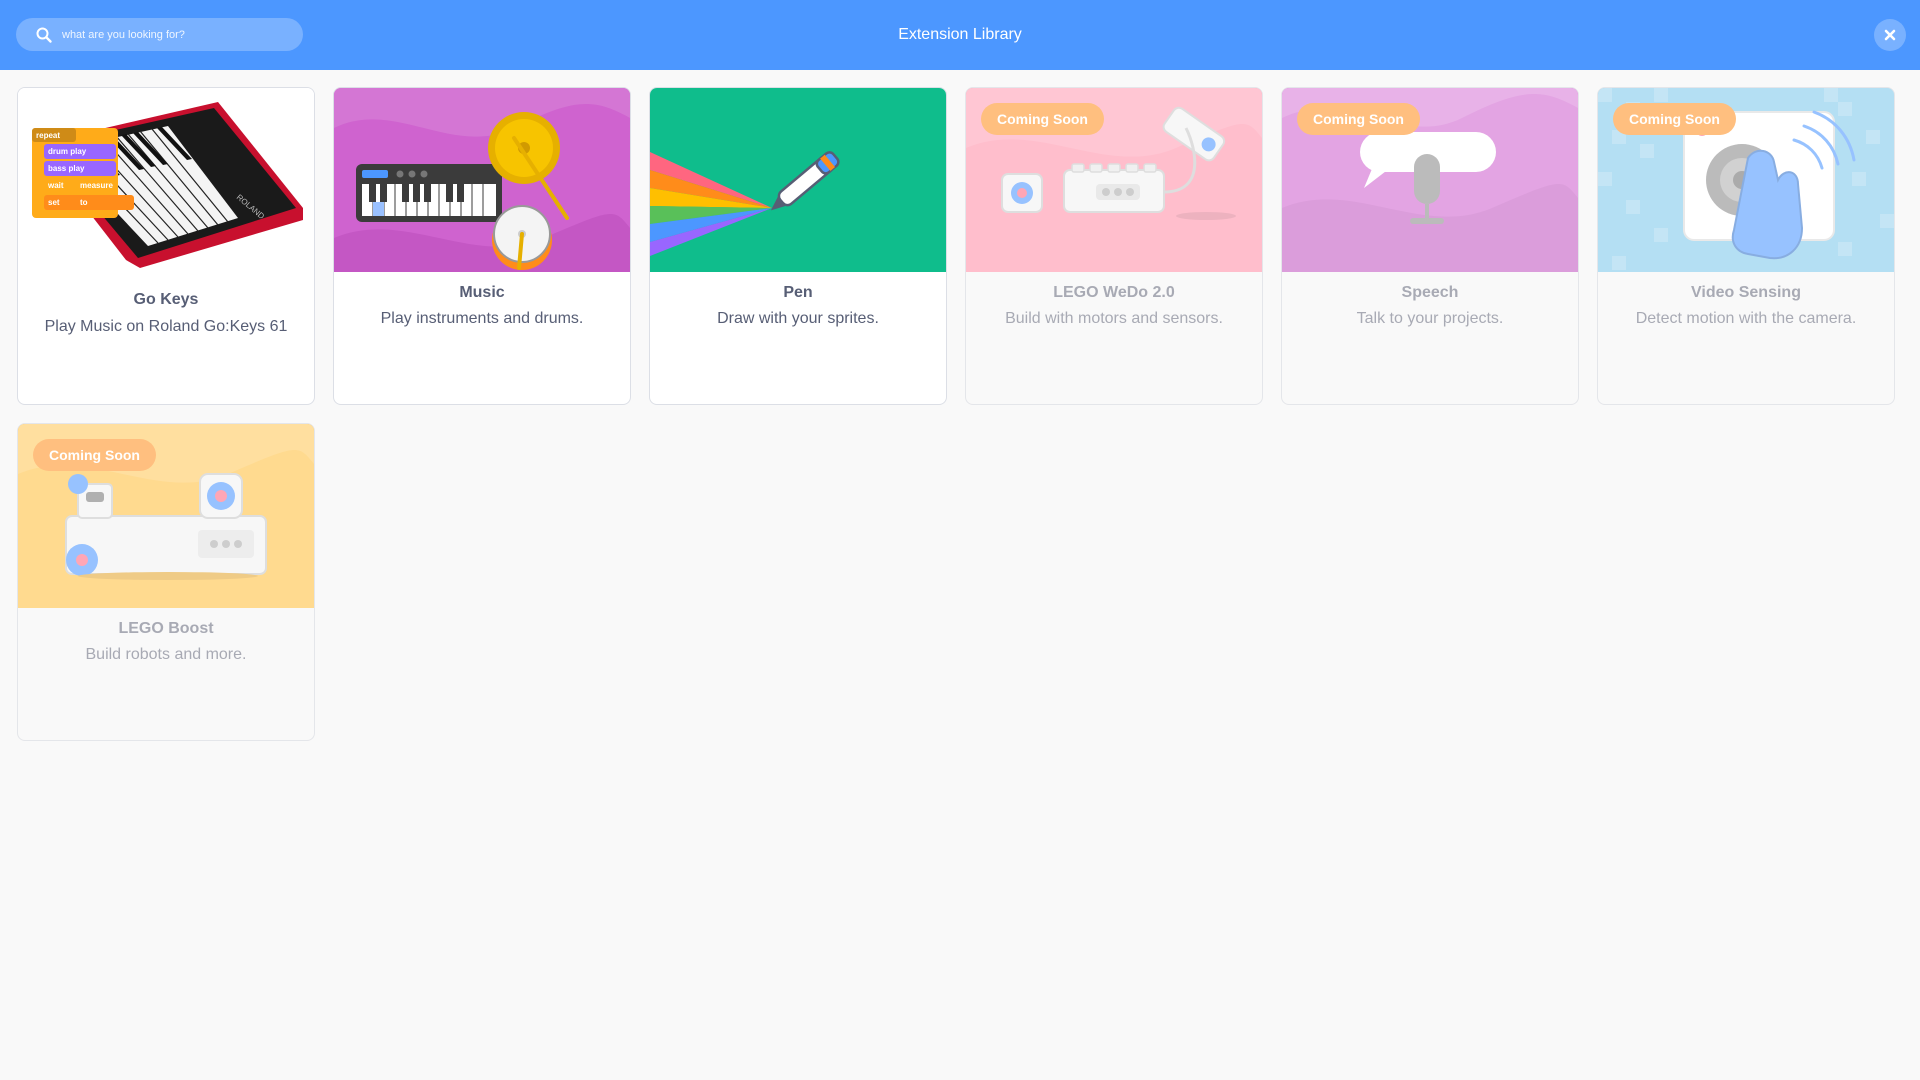 The height and width of the screenshot is (1080, 1920). What do you see at coordinates (84, 202) in the screenshot?
I see `block-to: to` at bounding box center [84, 202].